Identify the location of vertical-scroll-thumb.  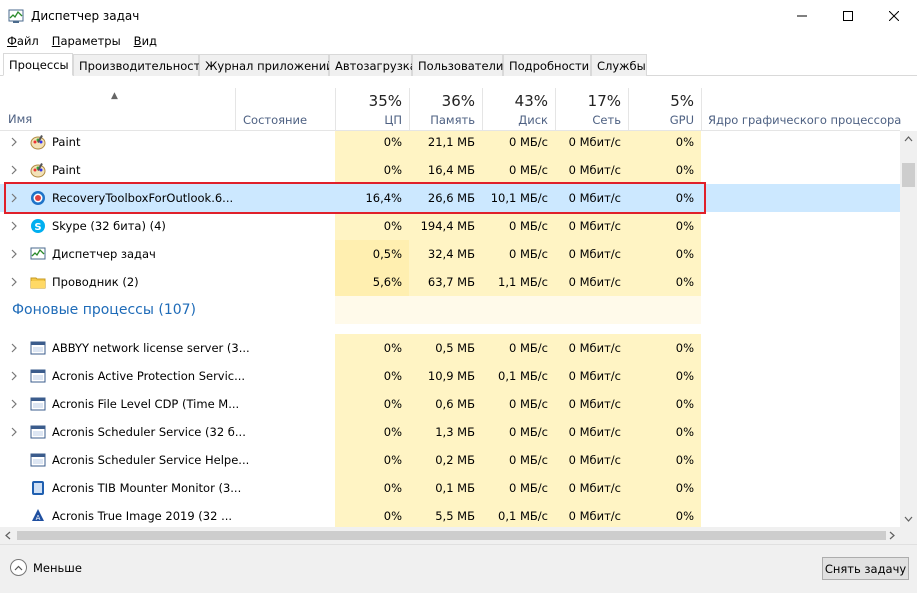
(908, 175).